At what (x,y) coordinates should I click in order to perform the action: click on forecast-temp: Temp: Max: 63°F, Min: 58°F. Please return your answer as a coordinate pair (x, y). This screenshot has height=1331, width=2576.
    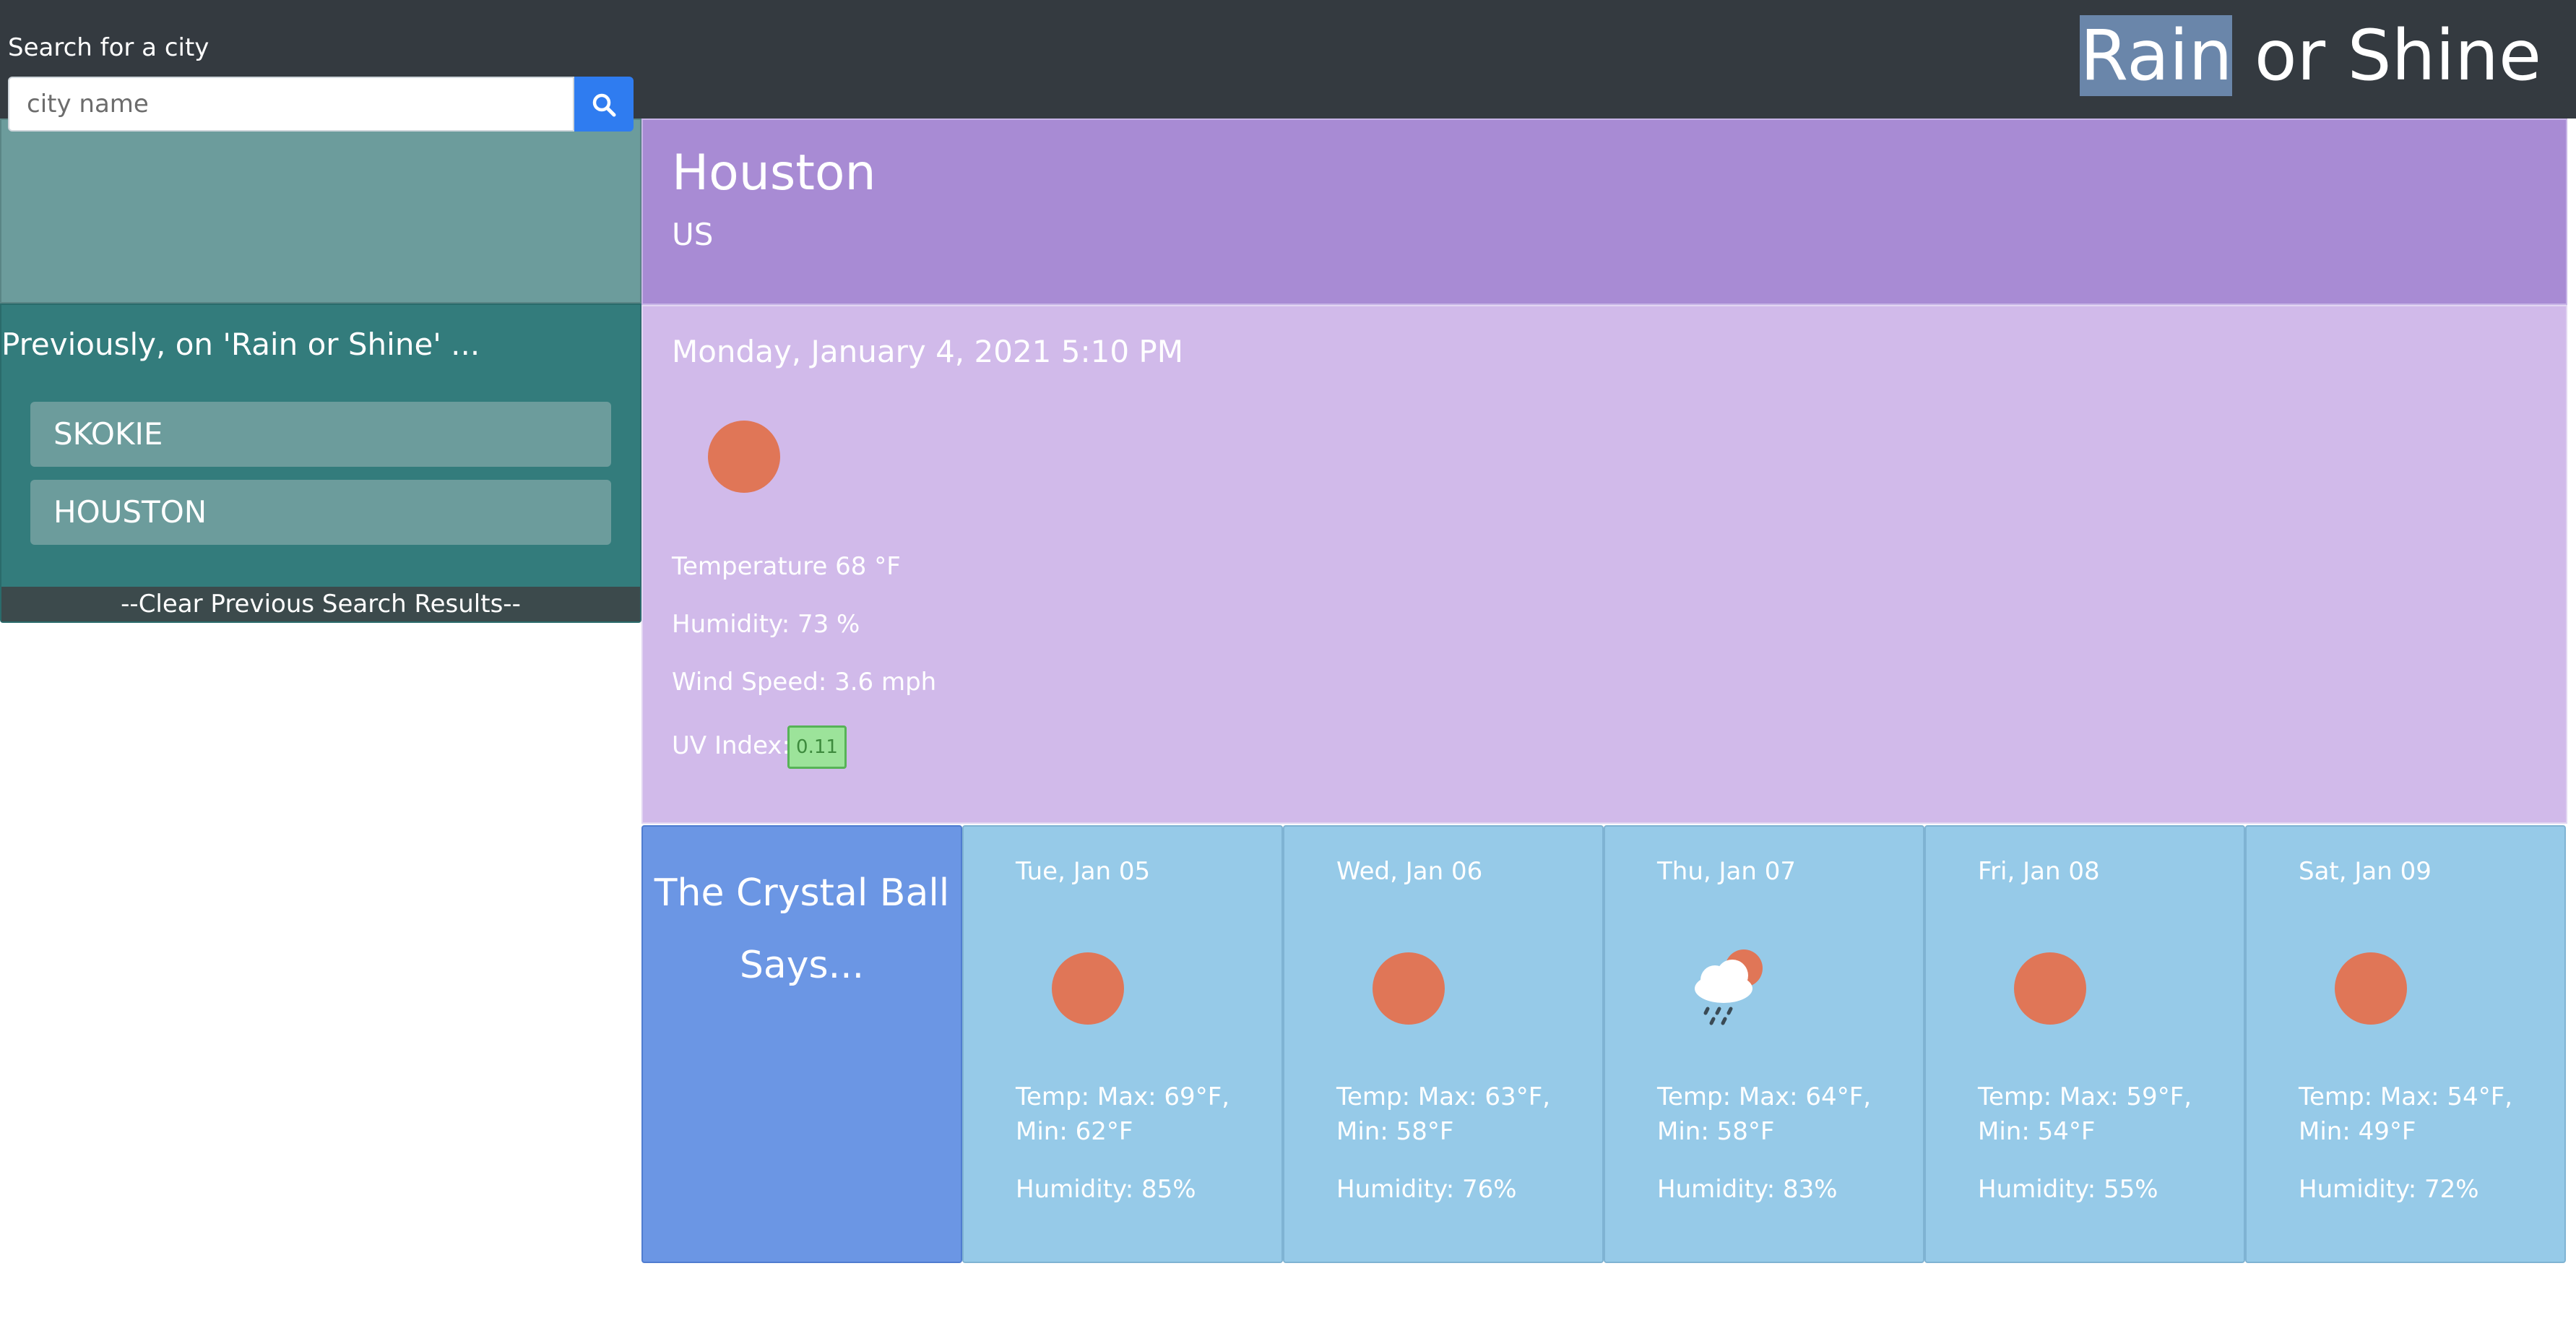
    Looking at the image, I should click on (1443, 1114).